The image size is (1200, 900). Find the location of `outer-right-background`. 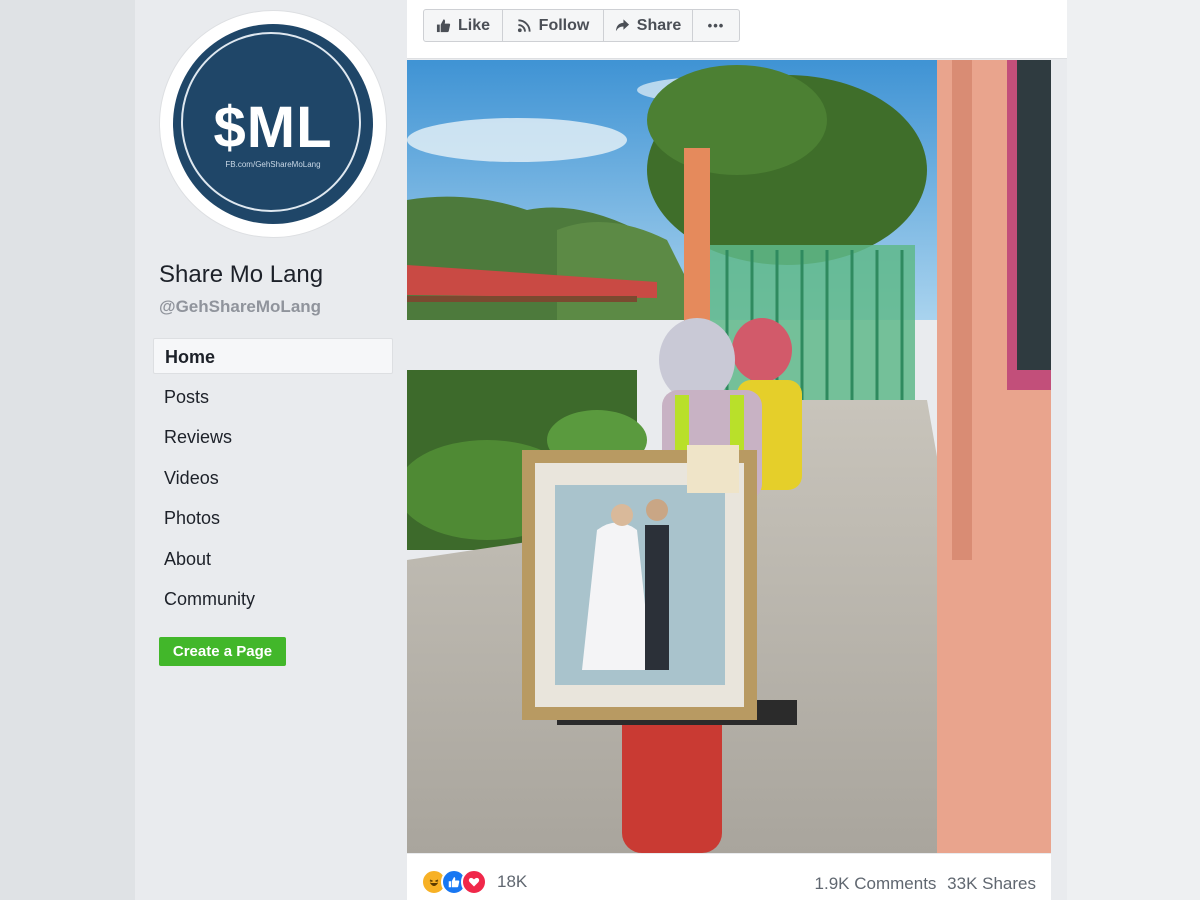

outer-right-background is located at coordinates (1133, 450).